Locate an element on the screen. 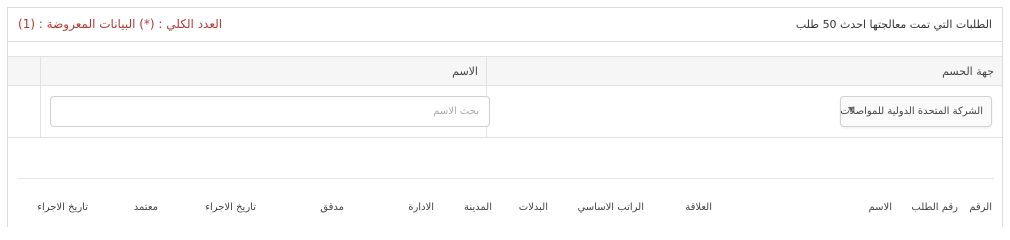 The height and width of the screenshot is (240, 1010). column-header-name: الاسم is located at coordinates (880, 207).